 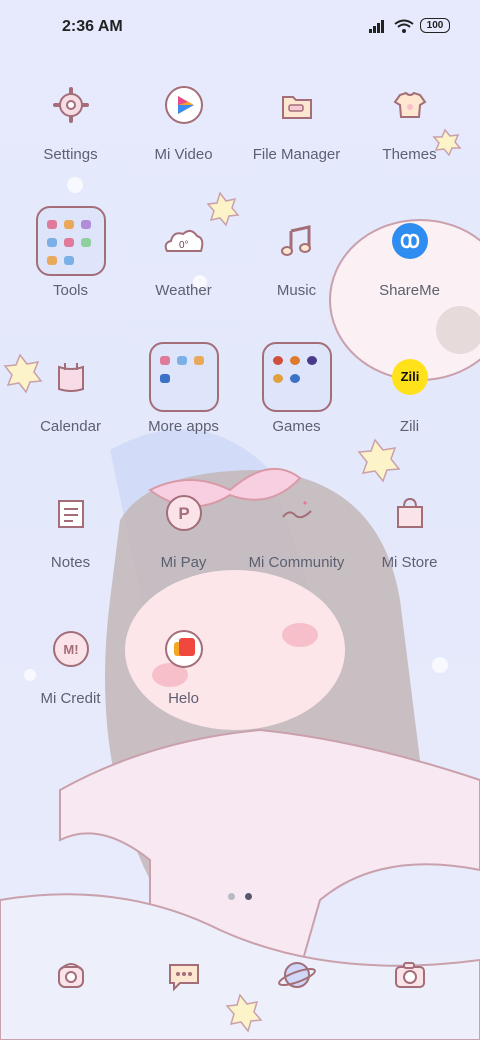 I want to click on app-file-manager: File Manager, so click(x=296, y=148).